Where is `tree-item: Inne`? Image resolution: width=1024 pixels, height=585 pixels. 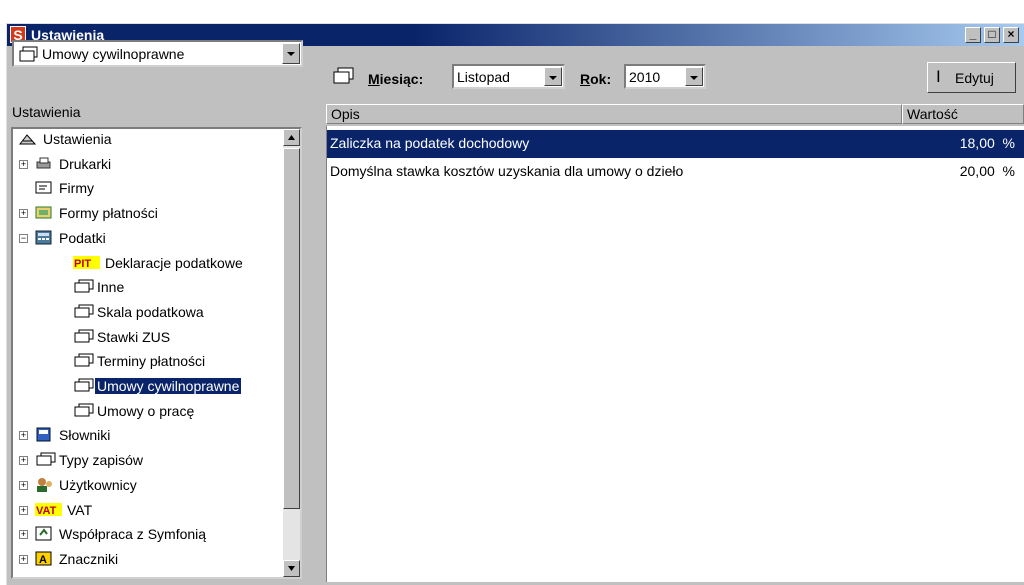 tree-item: Inne is located at coordinates (149, 289).